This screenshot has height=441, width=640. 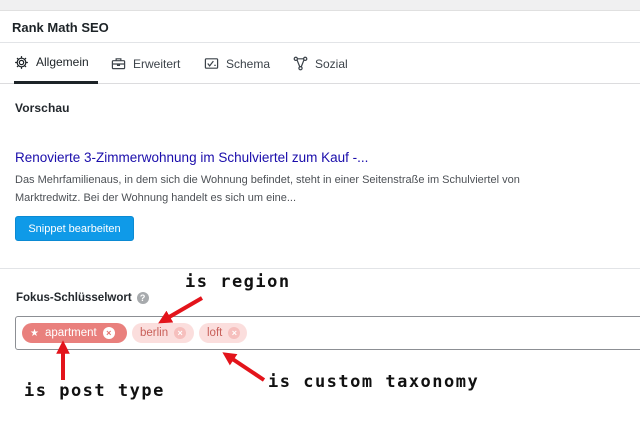 What do you see at coordinates (211, 63) in the screenshot?
I see `schema-icon` at bounding box center [211, 63].